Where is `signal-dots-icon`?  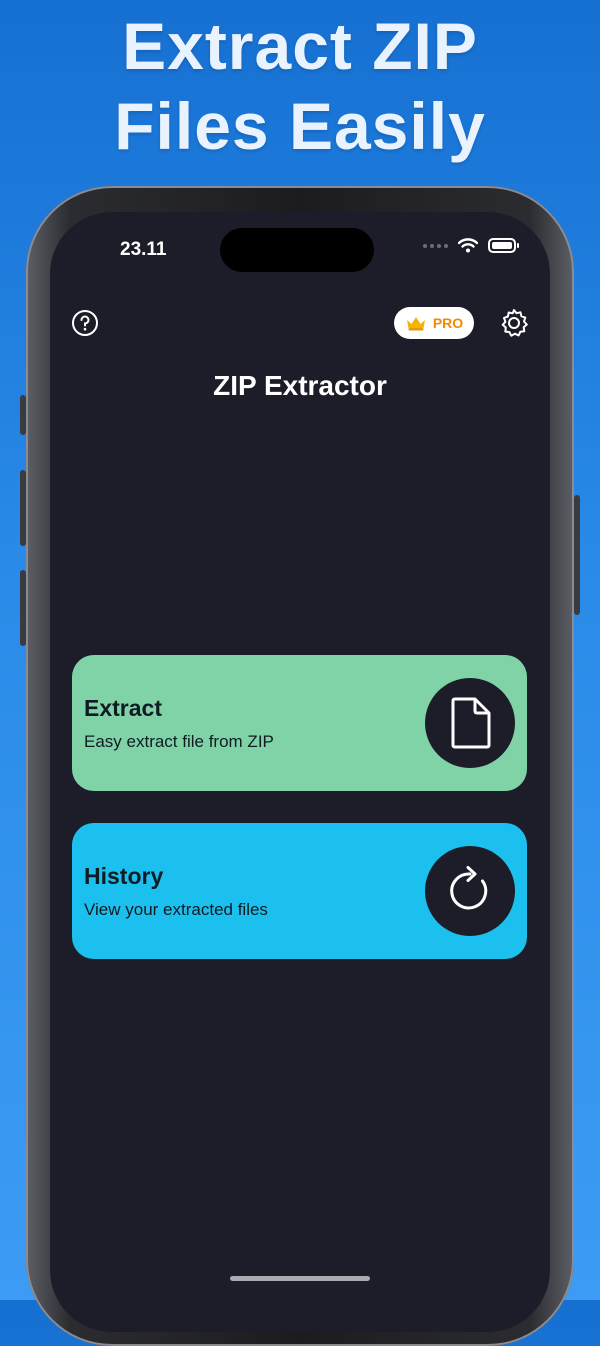 signal-dots-icon is located at coordinates (435, 245).